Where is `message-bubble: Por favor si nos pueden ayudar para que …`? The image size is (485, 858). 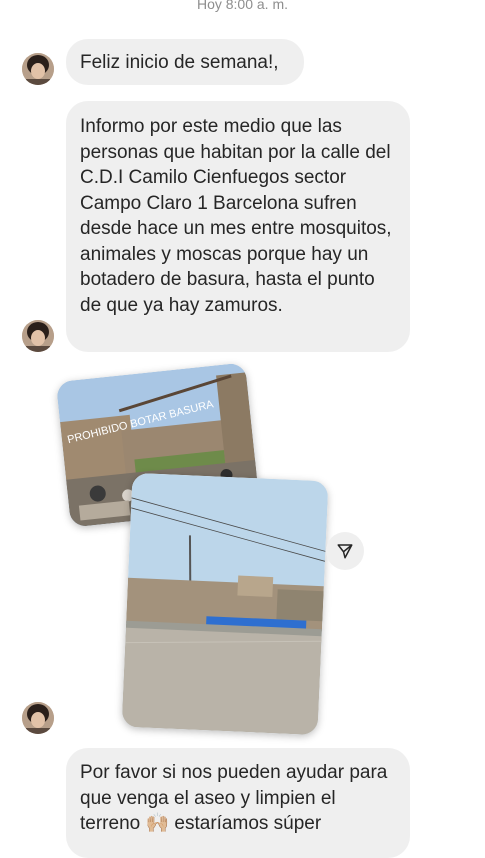
message-bubble: Por favor si nos pueden ayudar para que … is located at coordinates (238, 803).